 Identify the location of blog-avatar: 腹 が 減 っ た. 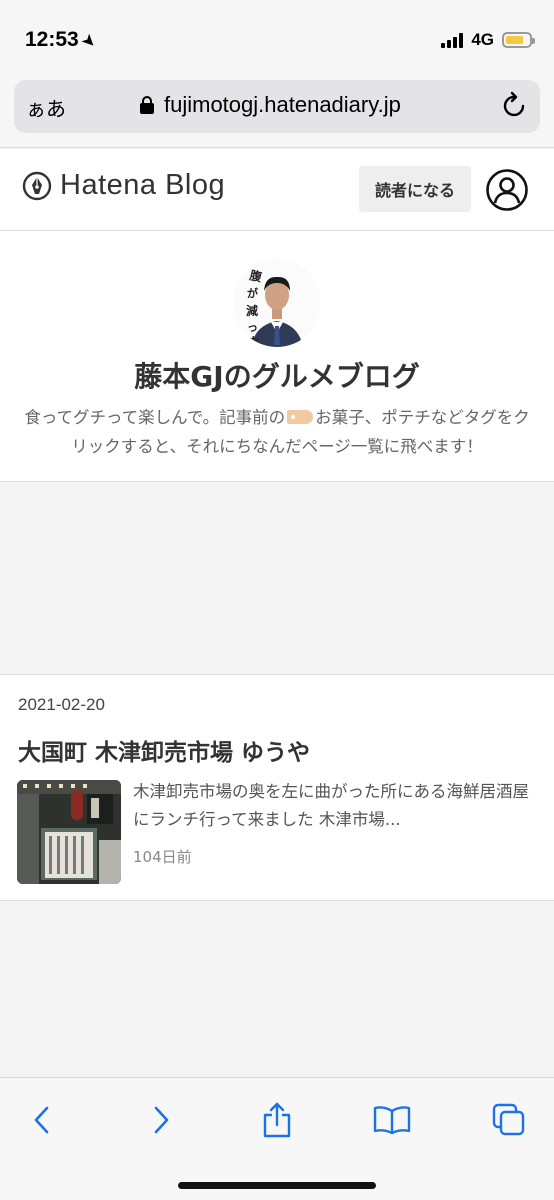
(277, 303).